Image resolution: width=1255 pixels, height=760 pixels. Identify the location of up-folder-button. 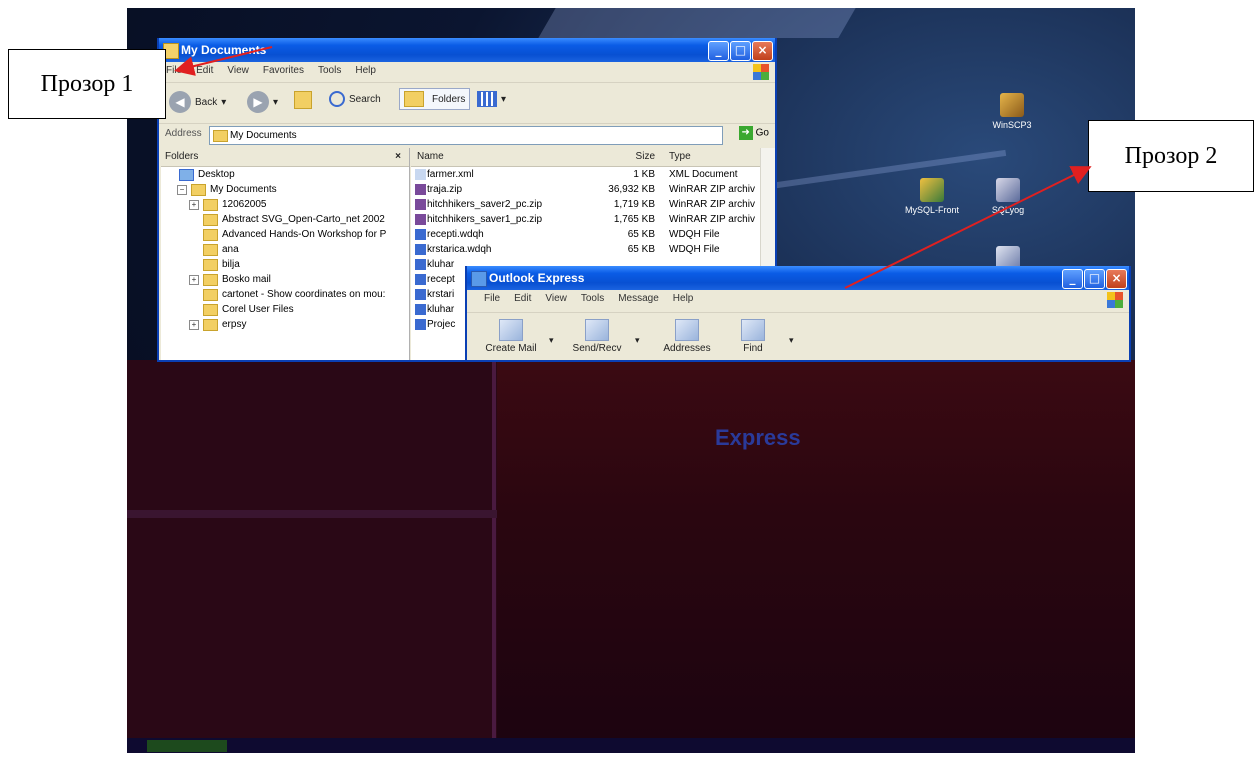
(303, 100).